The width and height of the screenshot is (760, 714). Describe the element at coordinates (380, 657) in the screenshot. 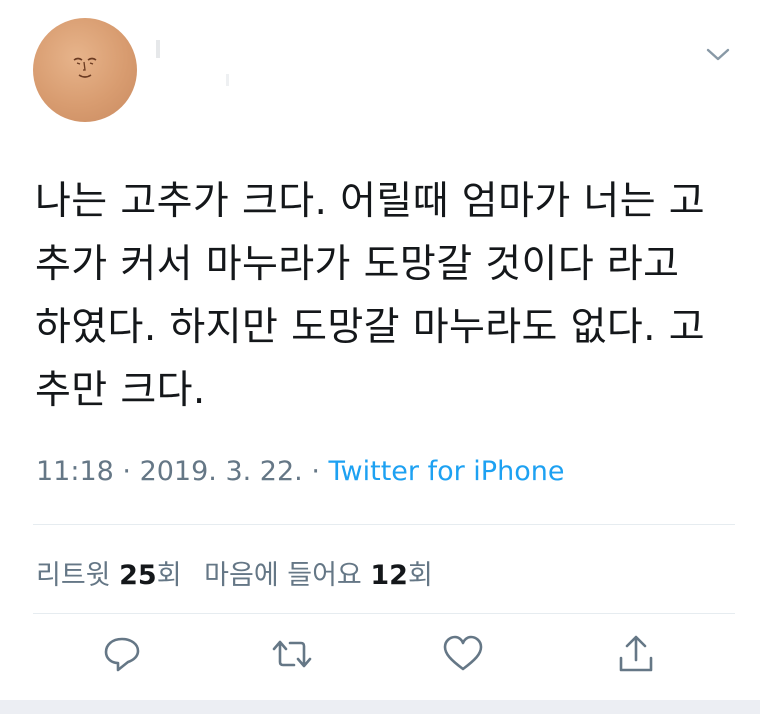

I see `tweet-actions` at that location.